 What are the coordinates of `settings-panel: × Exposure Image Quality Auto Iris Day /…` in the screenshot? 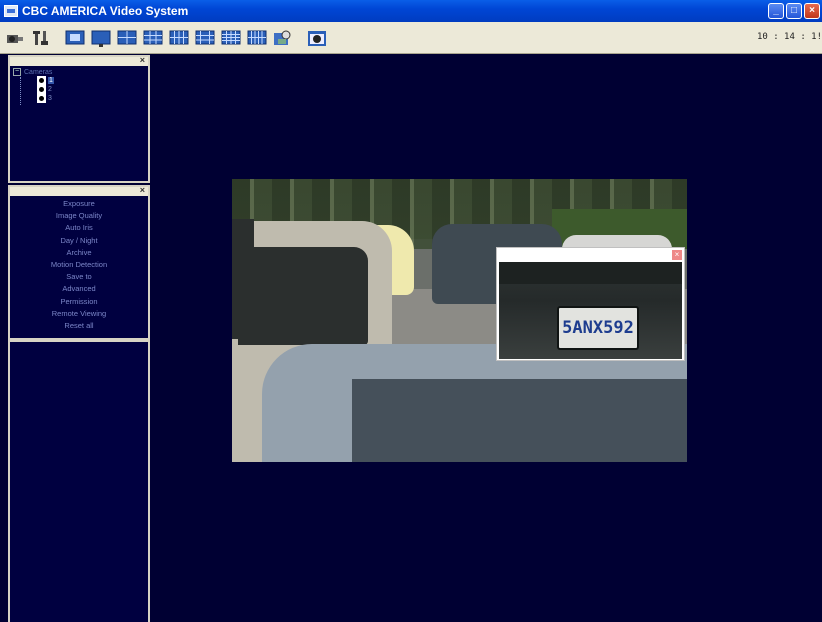 It's located at (79, 262).